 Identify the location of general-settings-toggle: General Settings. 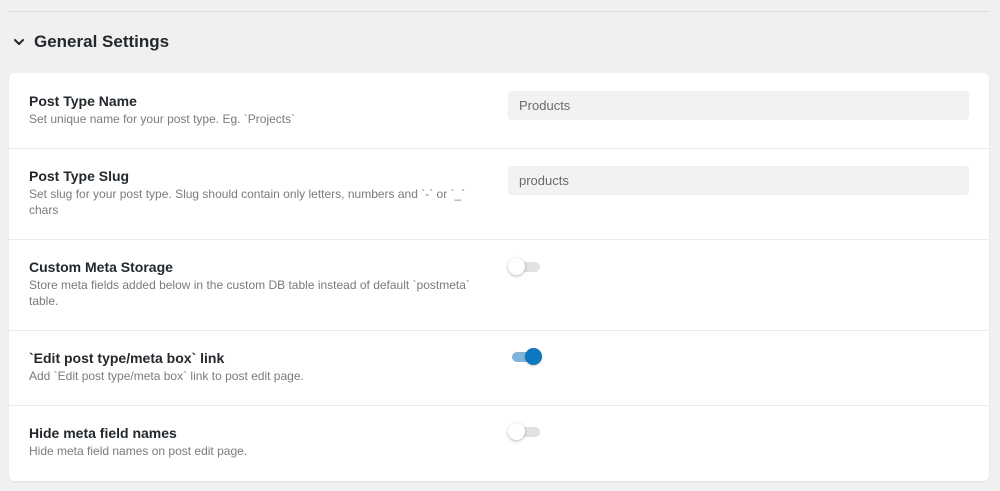
(90, 42).